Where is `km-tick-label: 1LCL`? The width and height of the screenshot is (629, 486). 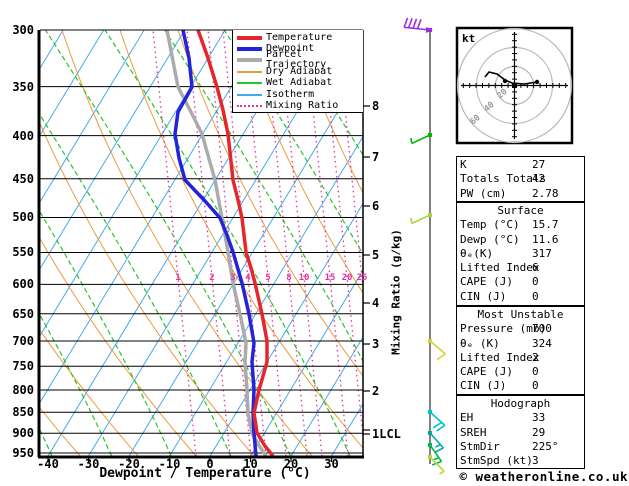
km-tick-label: 1LCL is located at coordinates (386, 434).